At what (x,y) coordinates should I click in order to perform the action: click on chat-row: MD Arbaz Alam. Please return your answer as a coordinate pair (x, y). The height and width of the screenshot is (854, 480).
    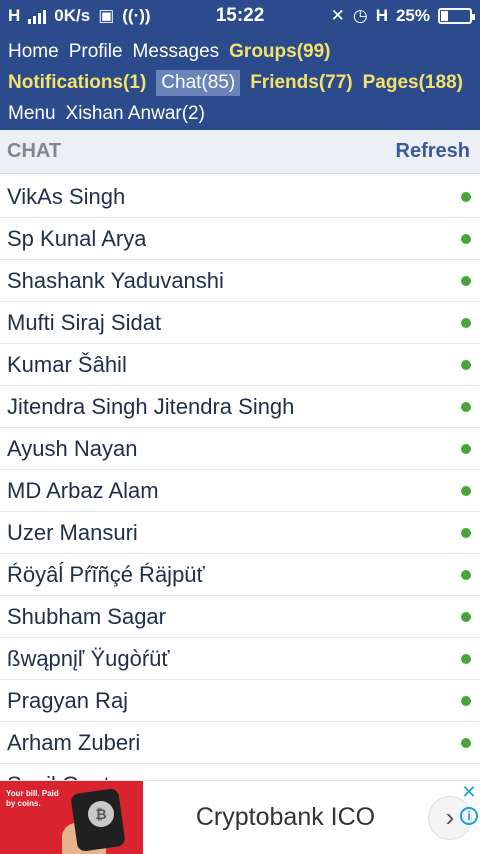
    Looking at the image, I should click on (240, 491).